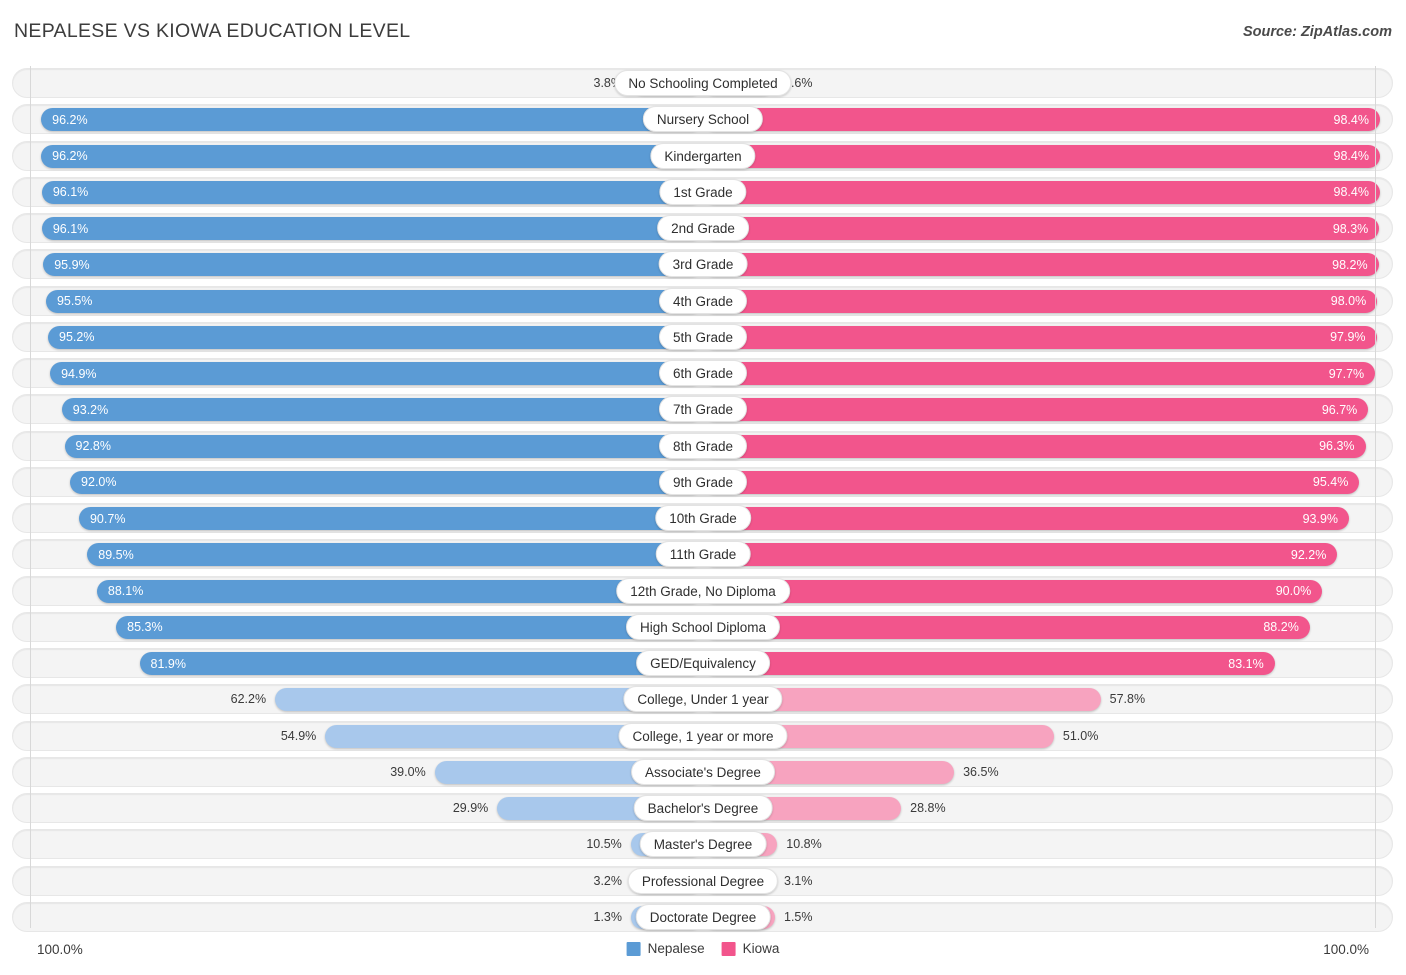  What do you see at coordinates (395, 555) in the screenshot?
I see `bar-nepalese: 89.5%` at bounding box center [395, 555].